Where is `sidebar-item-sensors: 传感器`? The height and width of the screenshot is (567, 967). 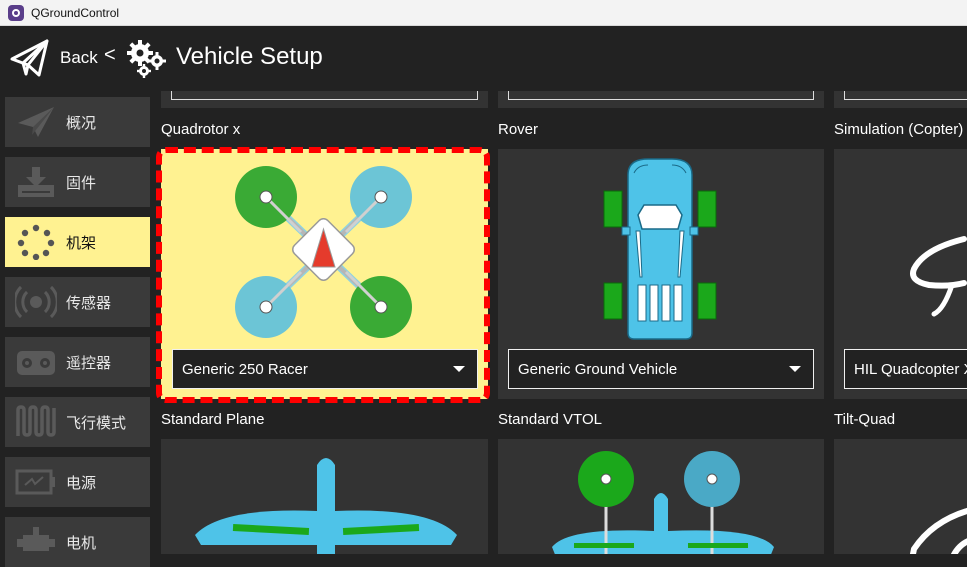
sidebar-item-sensors: 传感器 is located at coordinates (77, 302).